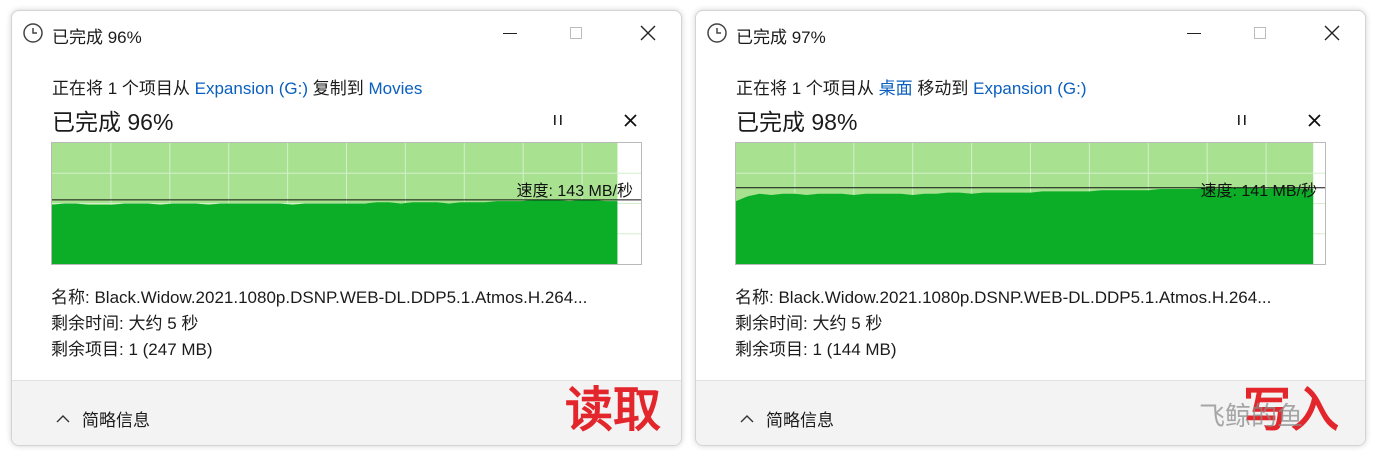 Image resolution: width=1375 pixels, height=458 pixels. What do you see at coordinates (396, 88) in the screenshot?
I see `destination-link: Movies` at bounding box center [396, 88].